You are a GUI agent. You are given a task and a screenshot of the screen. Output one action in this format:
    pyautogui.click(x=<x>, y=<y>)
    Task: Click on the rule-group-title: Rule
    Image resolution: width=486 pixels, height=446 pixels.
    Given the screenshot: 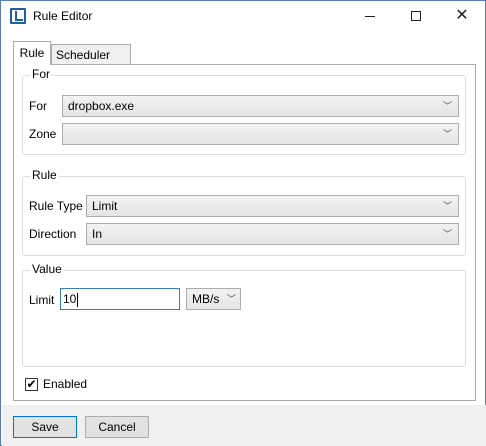 What is the action you would take?
    pyautogui.click(x=44, y=175)
    